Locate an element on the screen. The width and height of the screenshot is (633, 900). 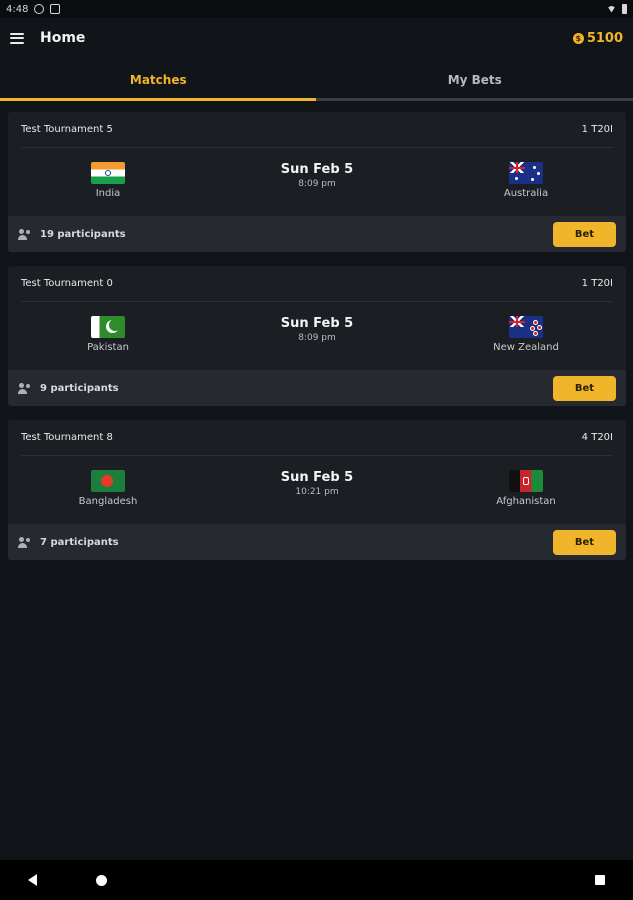
menu-icon is located at coordinates (17, 38).